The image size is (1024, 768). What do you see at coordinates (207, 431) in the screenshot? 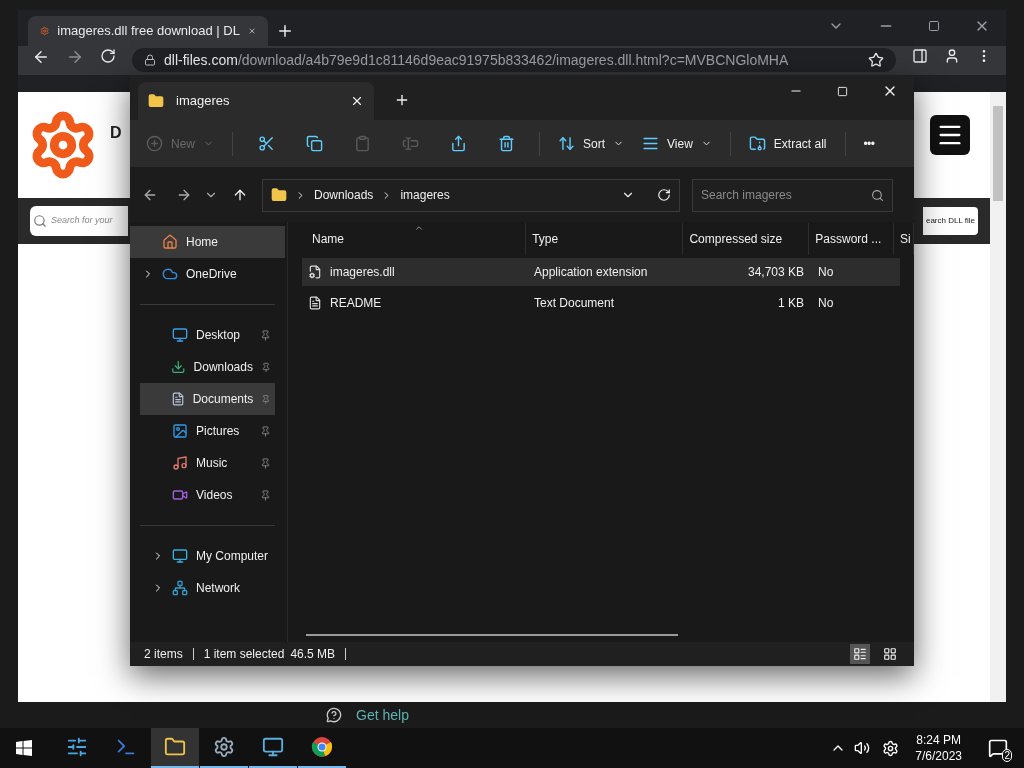
I see `sidebar-item: Pictures` at bounding box center [207, 431].